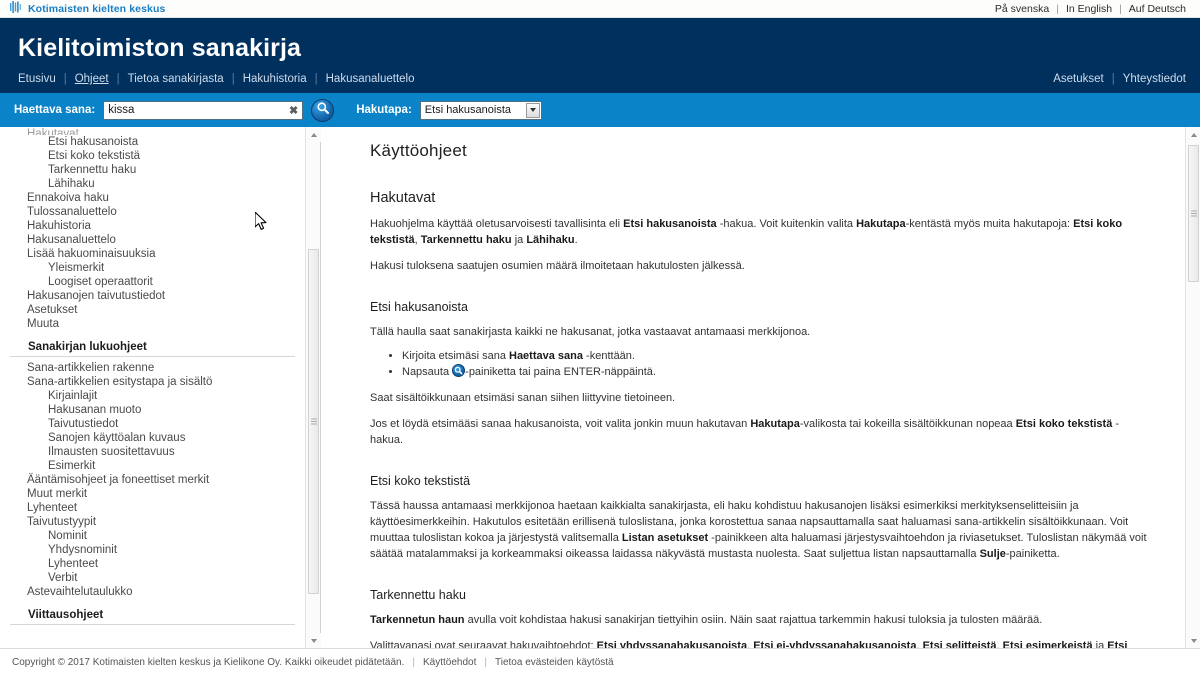 This screenshot has width=1200, height=675. What do you see at coordinates (414, 662) in the screenshot?
I see `footer-sep-1: |` at bounding box center [414, 662].